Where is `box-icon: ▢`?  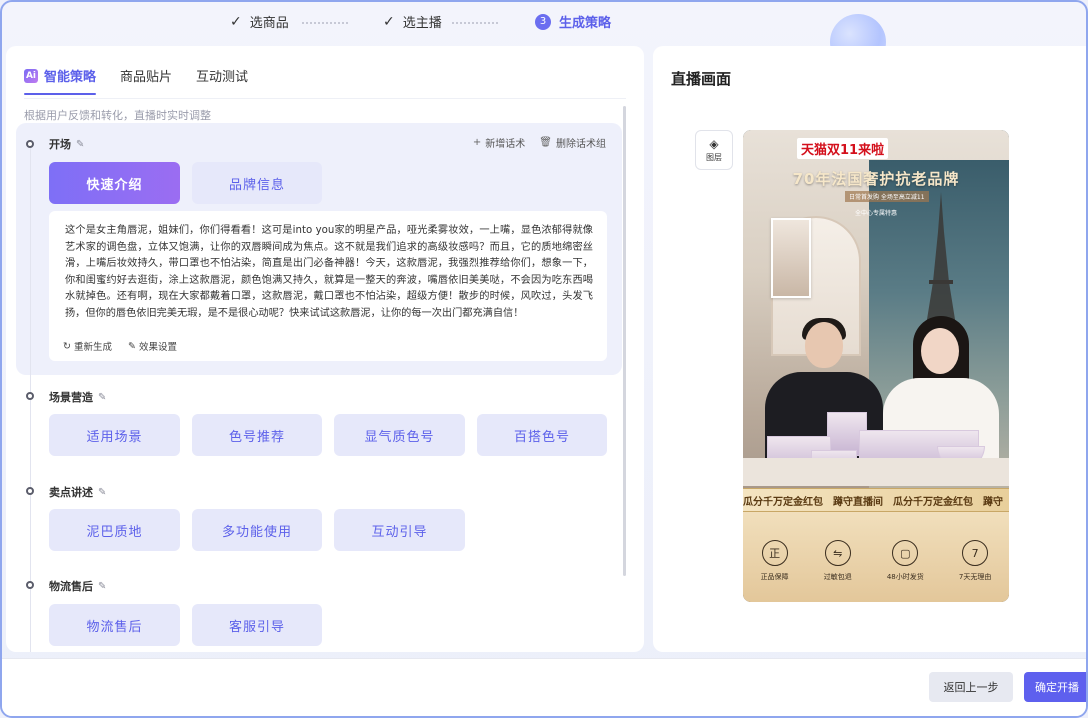 box-icon: ▢ is located at coordinates (905, 553).